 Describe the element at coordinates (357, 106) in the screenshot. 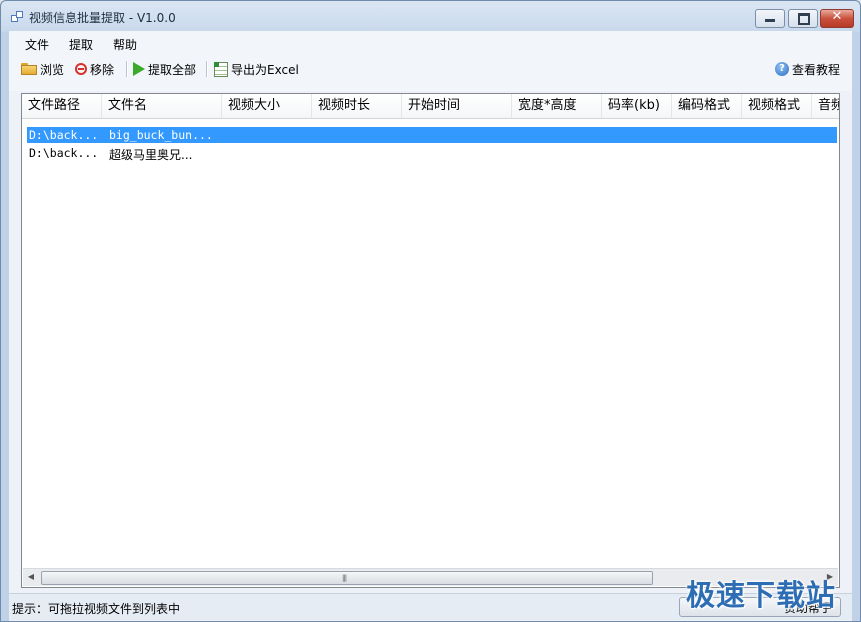

I see `column-header-duration: 视频时长` at that location.